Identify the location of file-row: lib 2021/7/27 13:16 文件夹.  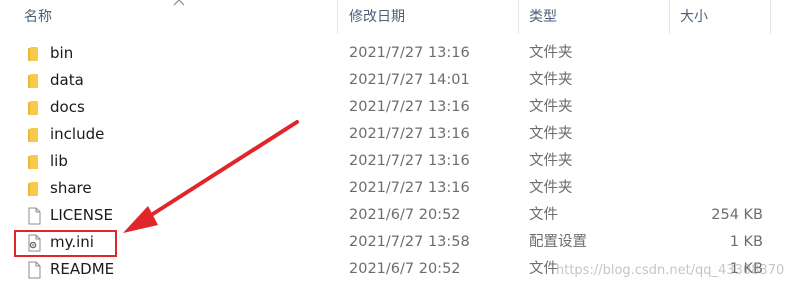
(395, 161).